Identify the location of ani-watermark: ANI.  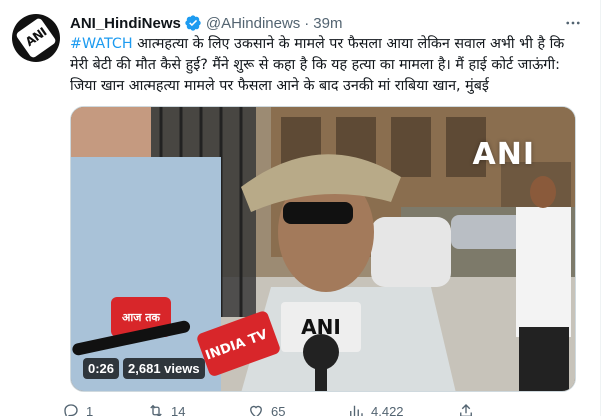
(503, 154).